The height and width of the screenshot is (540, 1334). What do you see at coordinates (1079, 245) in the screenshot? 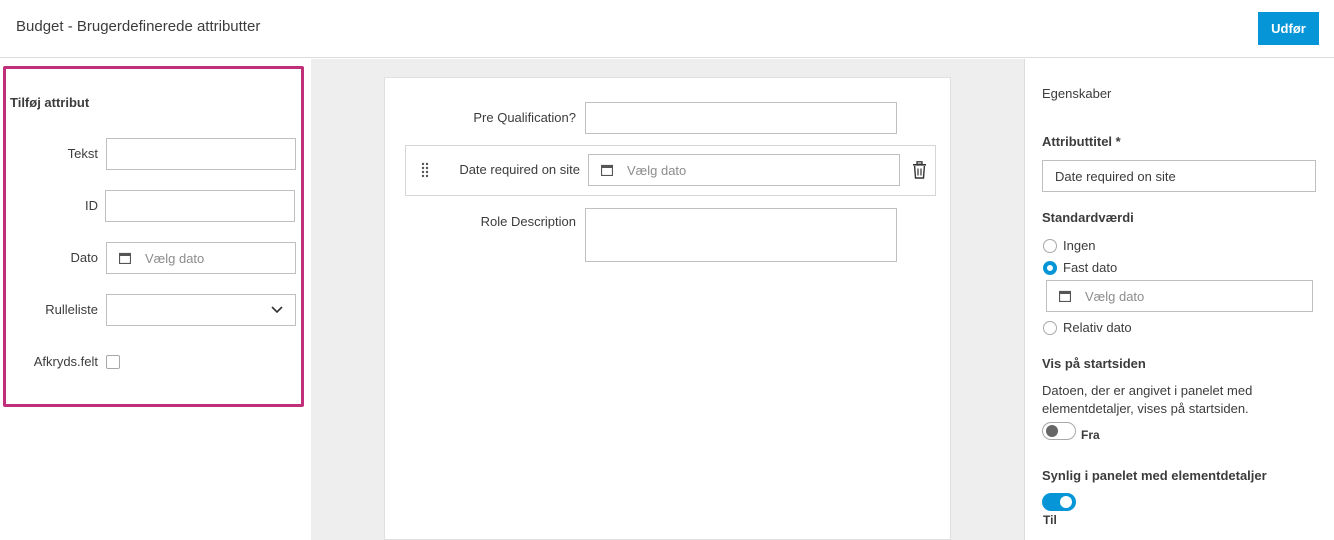
I see `radio-none-label: Ingen` at bounding box center [1079, 245].